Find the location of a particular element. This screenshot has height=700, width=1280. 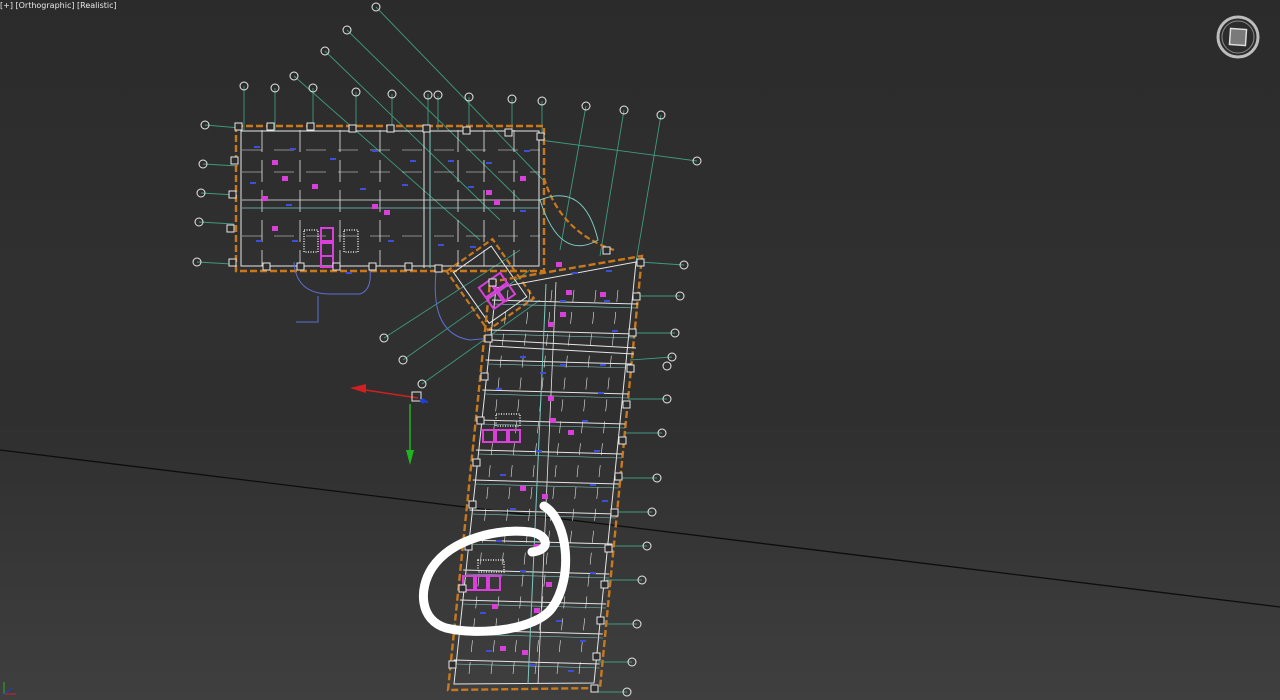

viewcube-icon is located at coordinates (1238, 37).